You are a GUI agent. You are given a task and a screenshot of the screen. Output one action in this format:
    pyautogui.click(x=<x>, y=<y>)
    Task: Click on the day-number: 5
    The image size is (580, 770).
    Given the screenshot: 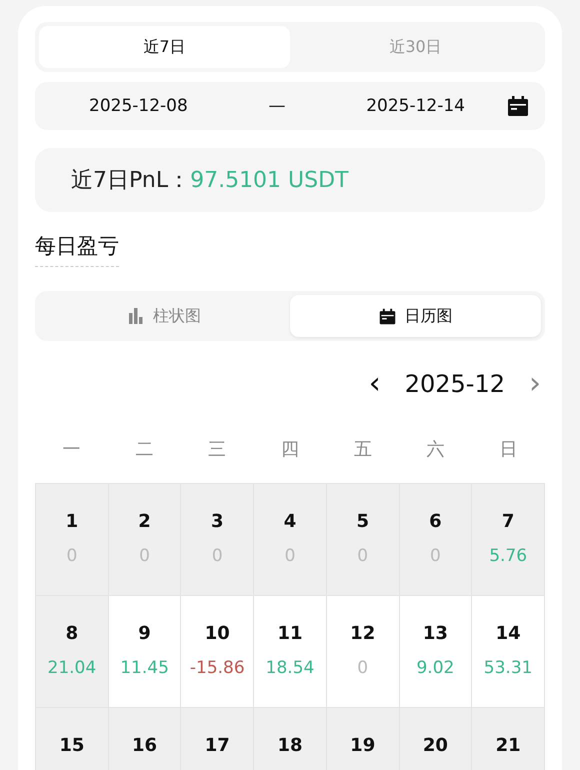 What is the action you would take?
    pyautogui.click(x=362, y=521)
    